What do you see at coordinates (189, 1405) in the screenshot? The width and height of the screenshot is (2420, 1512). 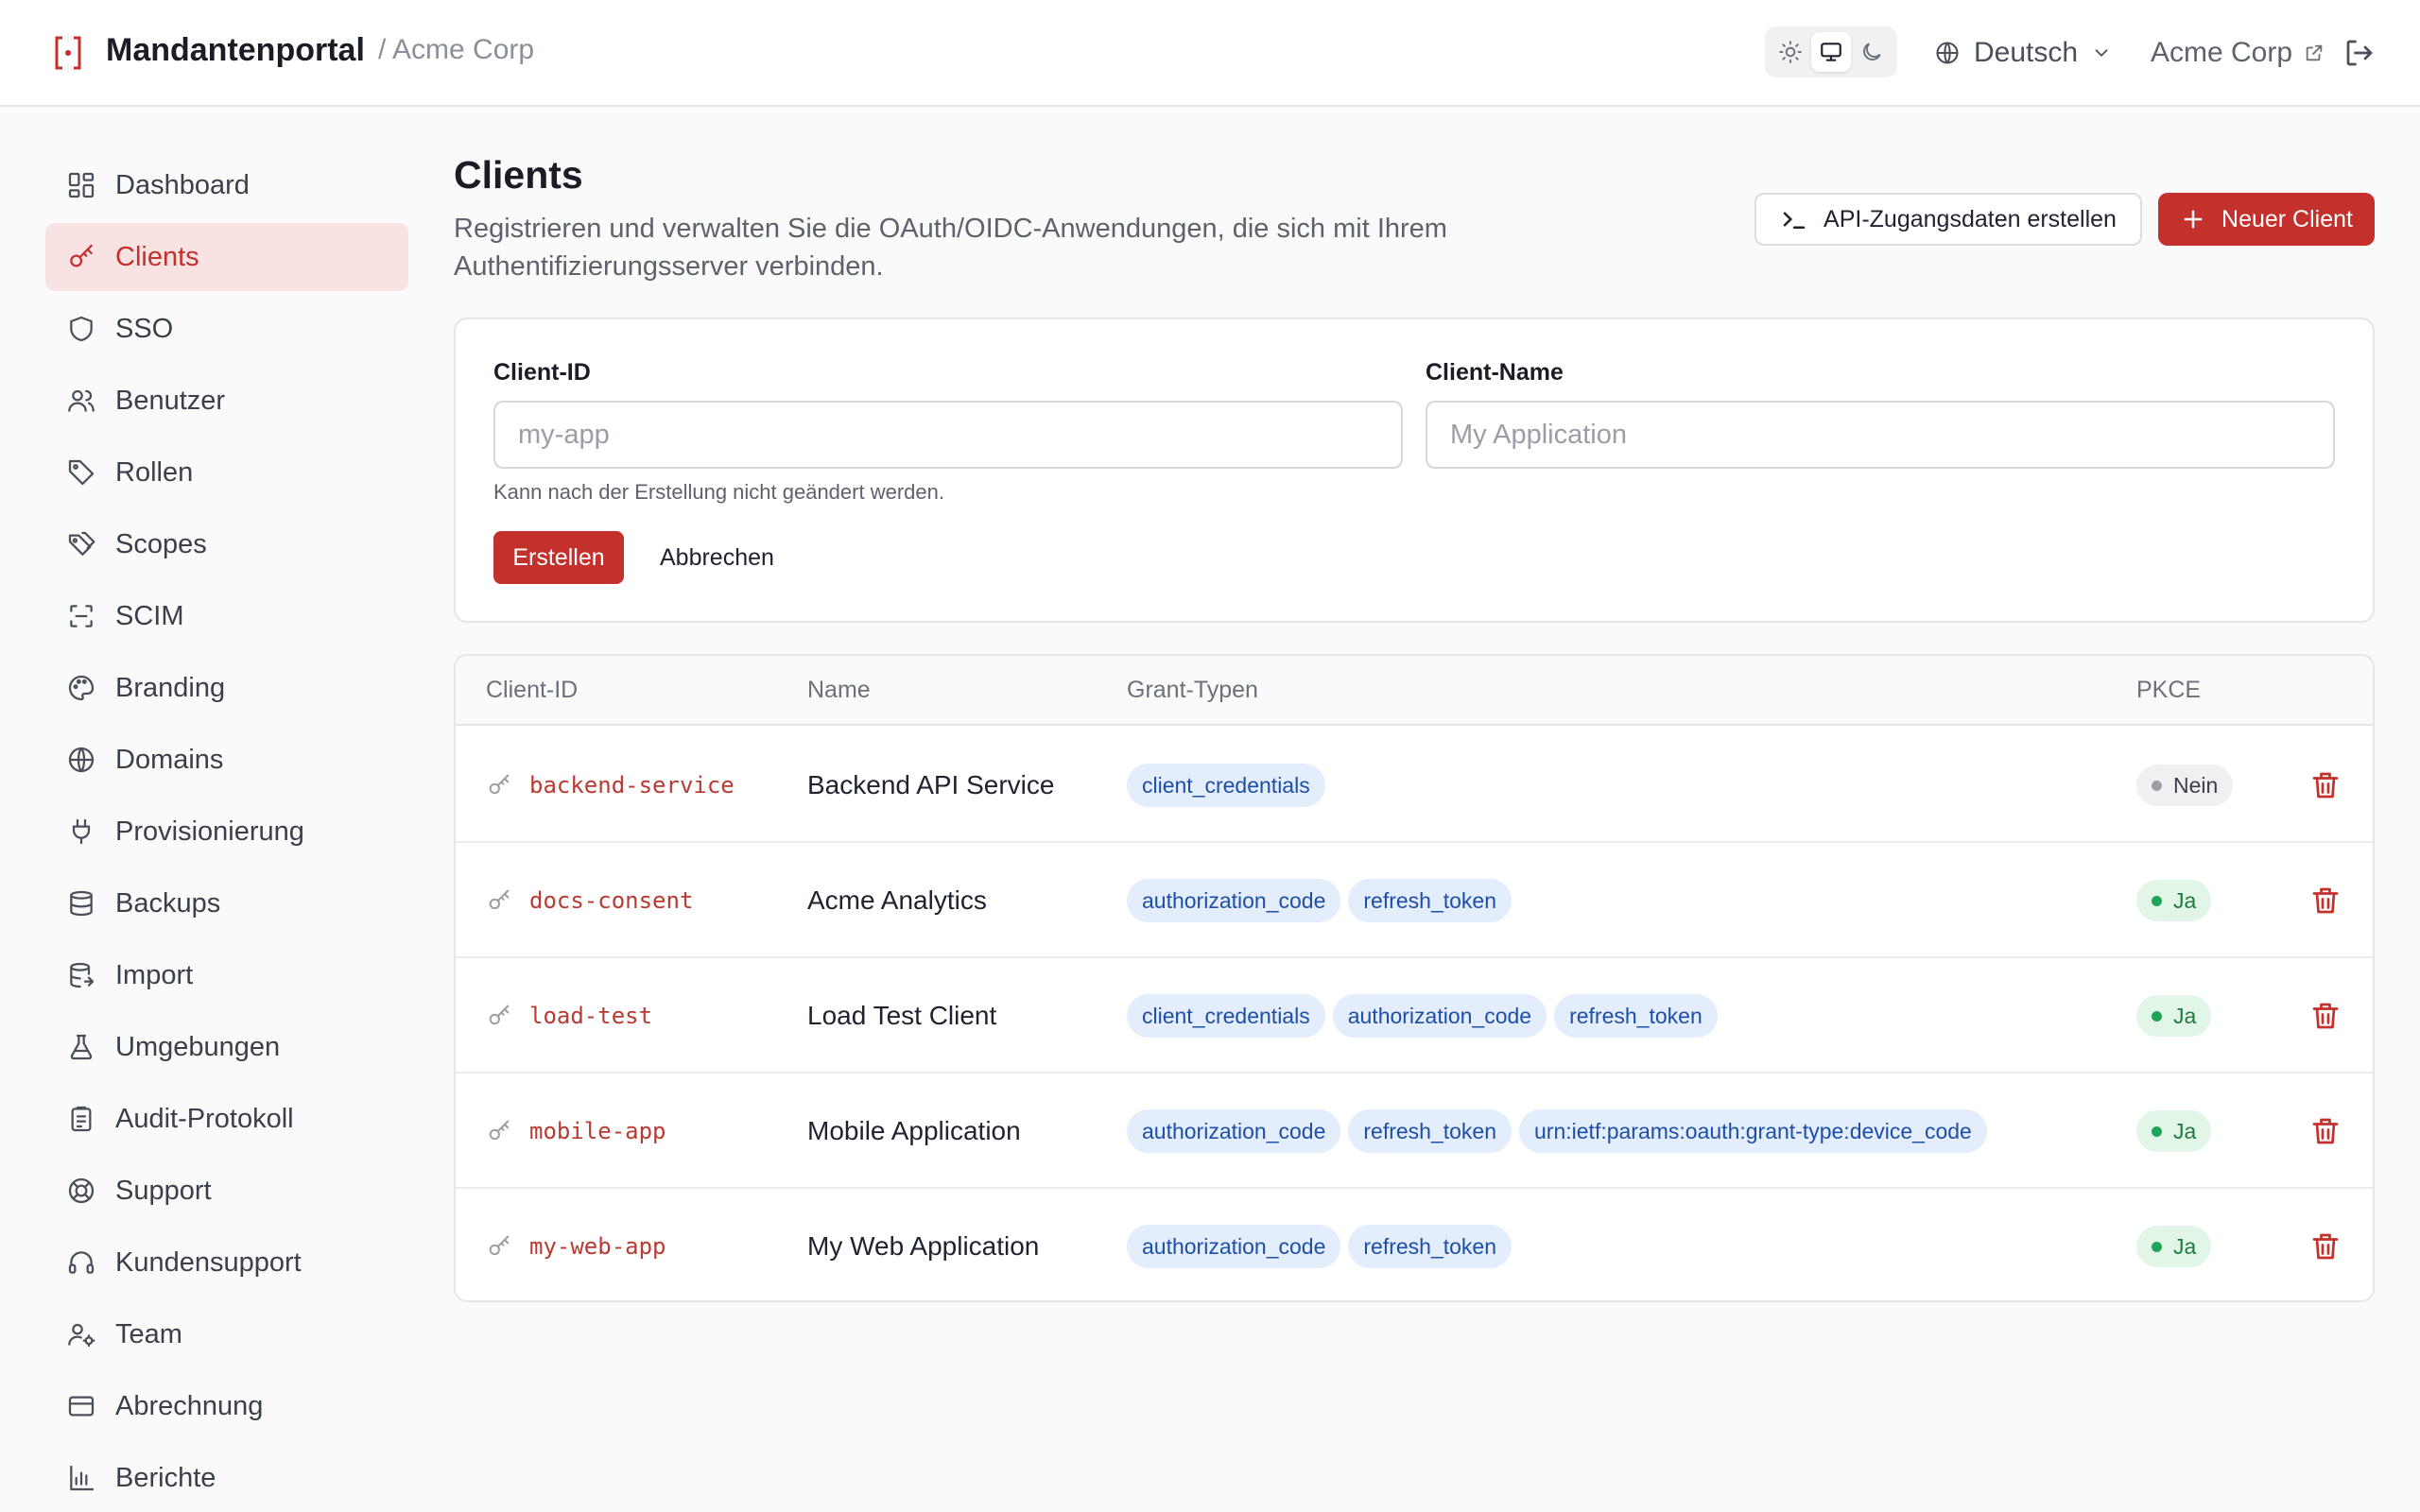 I see `sidebar-item-label: Abrechnung` at bounding box center [189, 1405].